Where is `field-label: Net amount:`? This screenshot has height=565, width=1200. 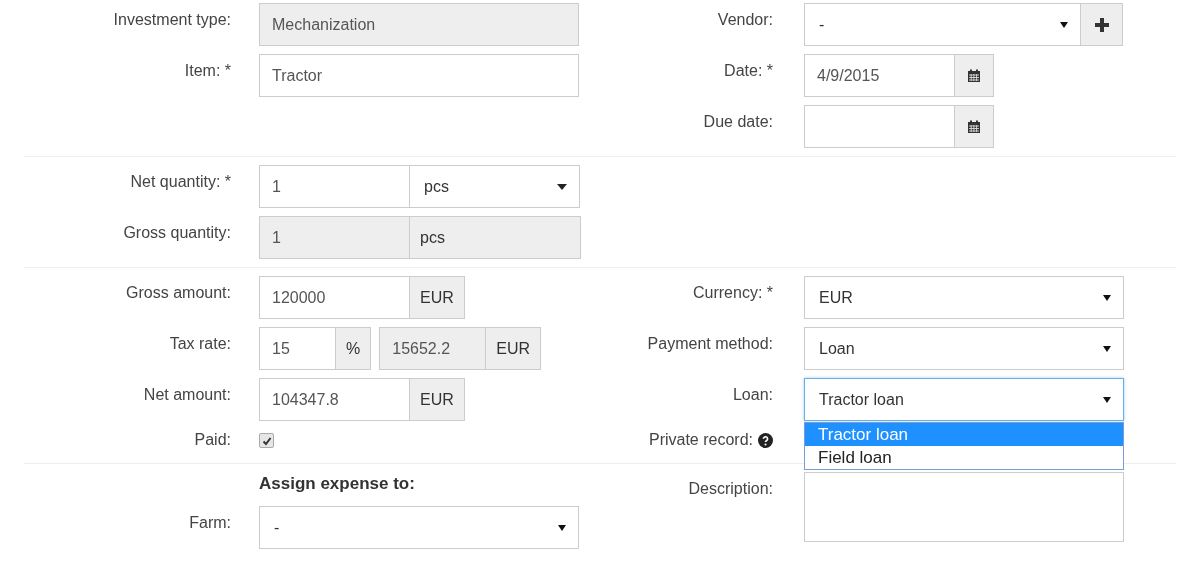
field-label: Net amount: is located at coordinates (187, 395).